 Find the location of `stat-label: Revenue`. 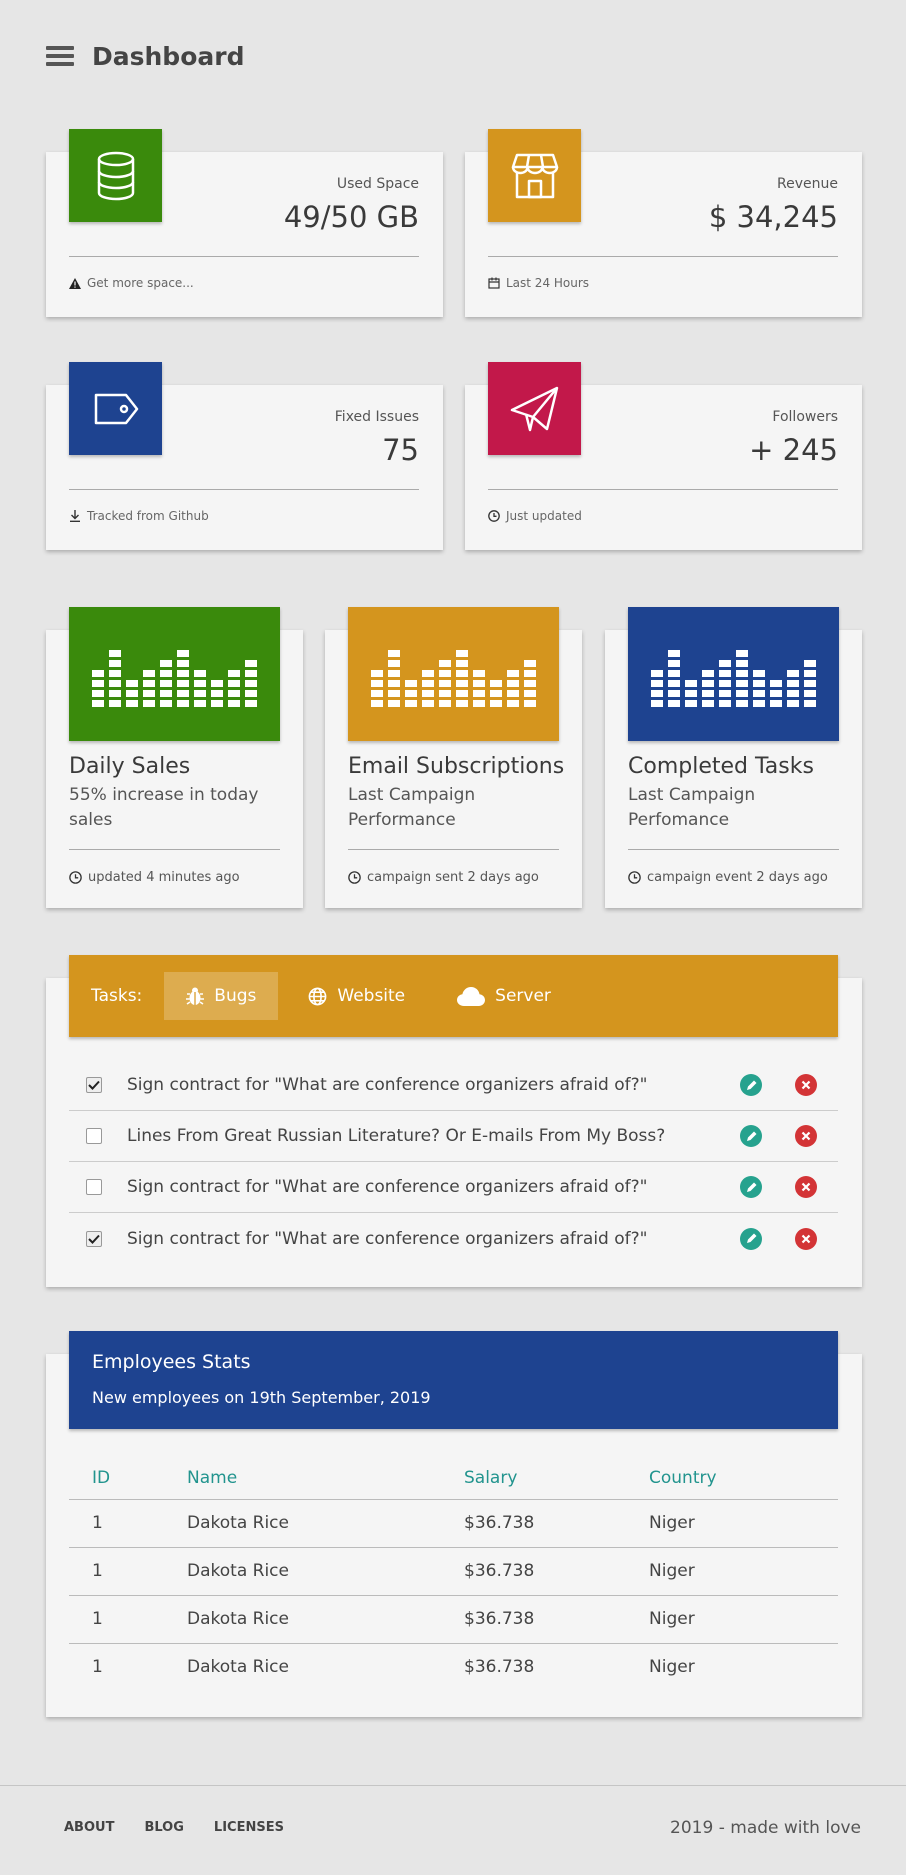

stat-label: Revenue is located at coordinates (807, 184).